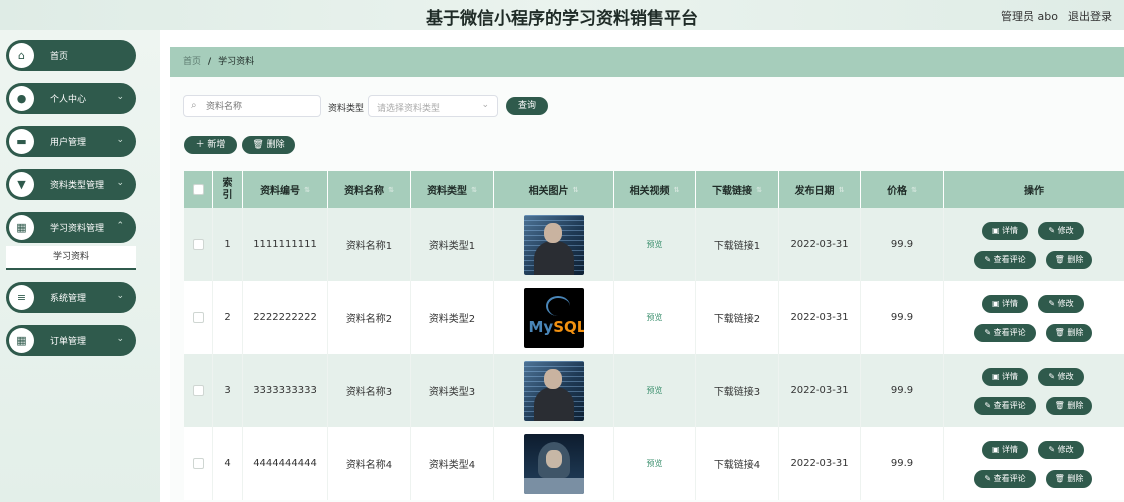  Describe the element at coordinates (433, 106) in the screenshot. I see `type-select: 请选择资料类型 ⌄` at that location.